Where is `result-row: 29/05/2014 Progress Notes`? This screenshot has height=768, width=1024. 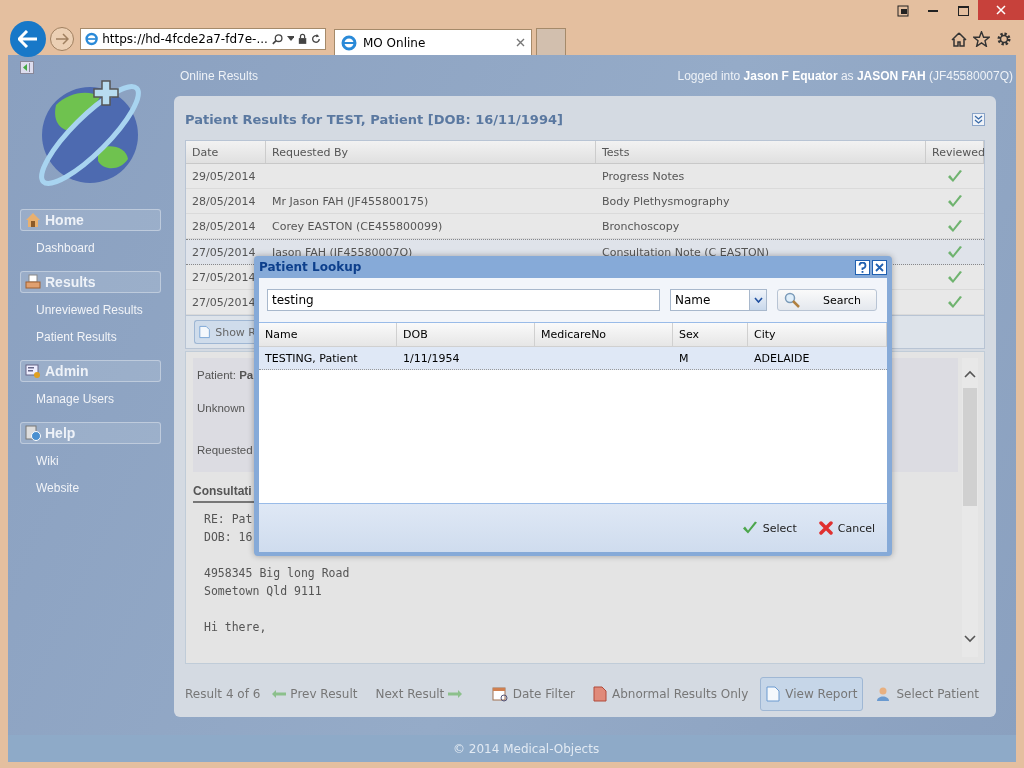
result-row: 29/05/2014 Progress Notes is located at coordinates (585, 176).